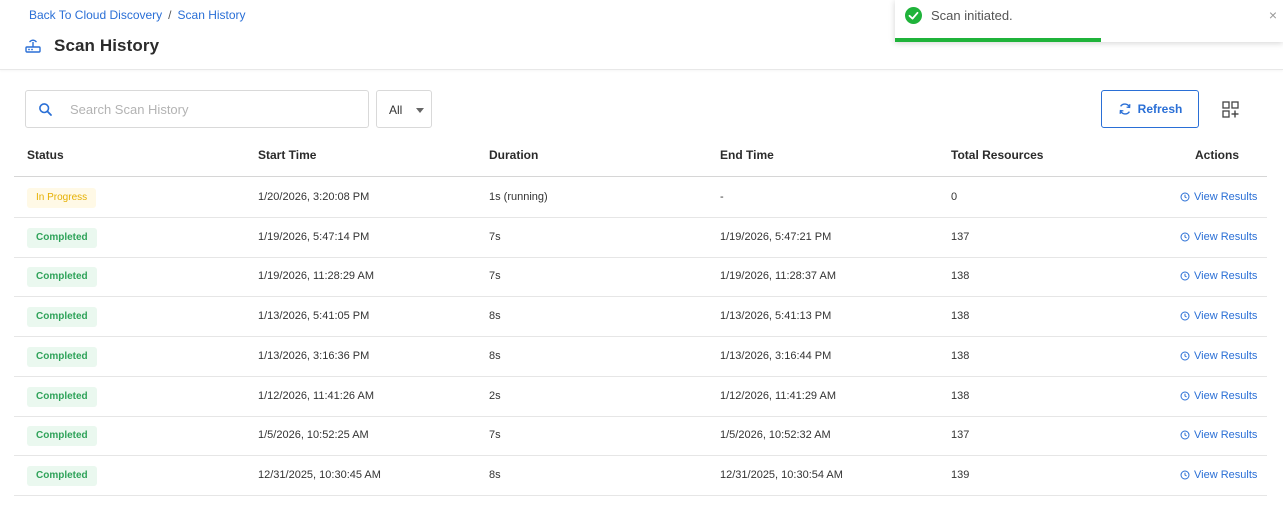 This screenshot has height=526, width=1283. What do you see at coordinates (775, 435) in the screenshot?
I see `end-time-cell: 1/5/2026, 10:52:32 AM` at bounding box center [775, 435].